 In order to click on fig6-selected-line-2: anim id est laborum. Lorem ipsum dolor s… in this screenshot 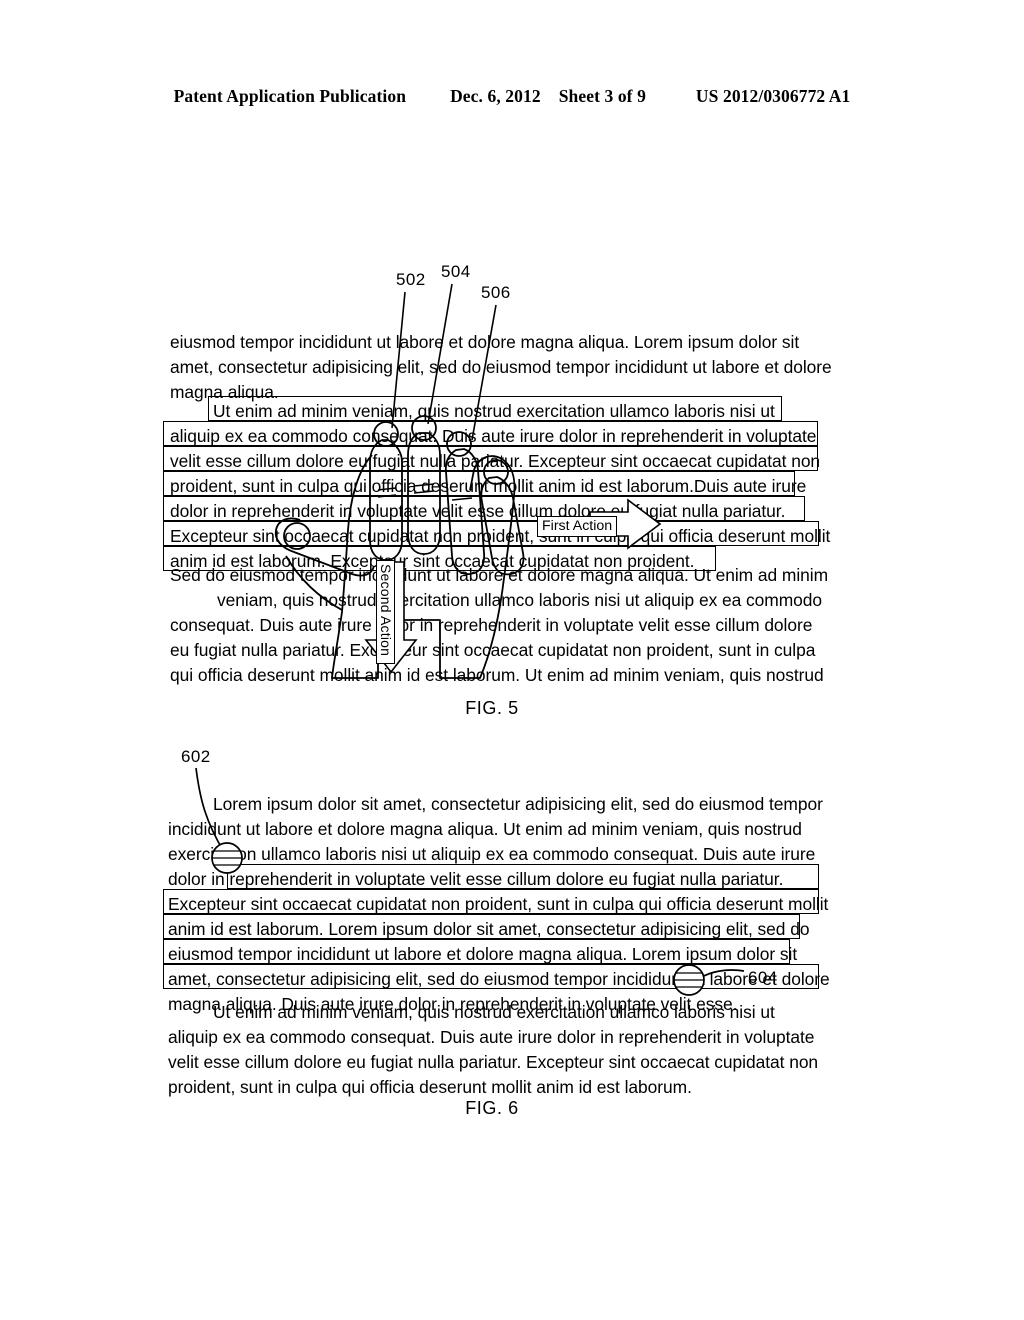, I will do `click(489, 929)`.